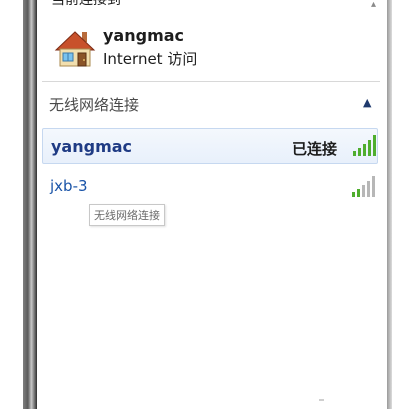 The width and height of the screenshot is (419, 409). What do you see at coordinates (92, 146) in the screenshot?
I see `network-item-name: yangmac` at bounding box center [92, 146].